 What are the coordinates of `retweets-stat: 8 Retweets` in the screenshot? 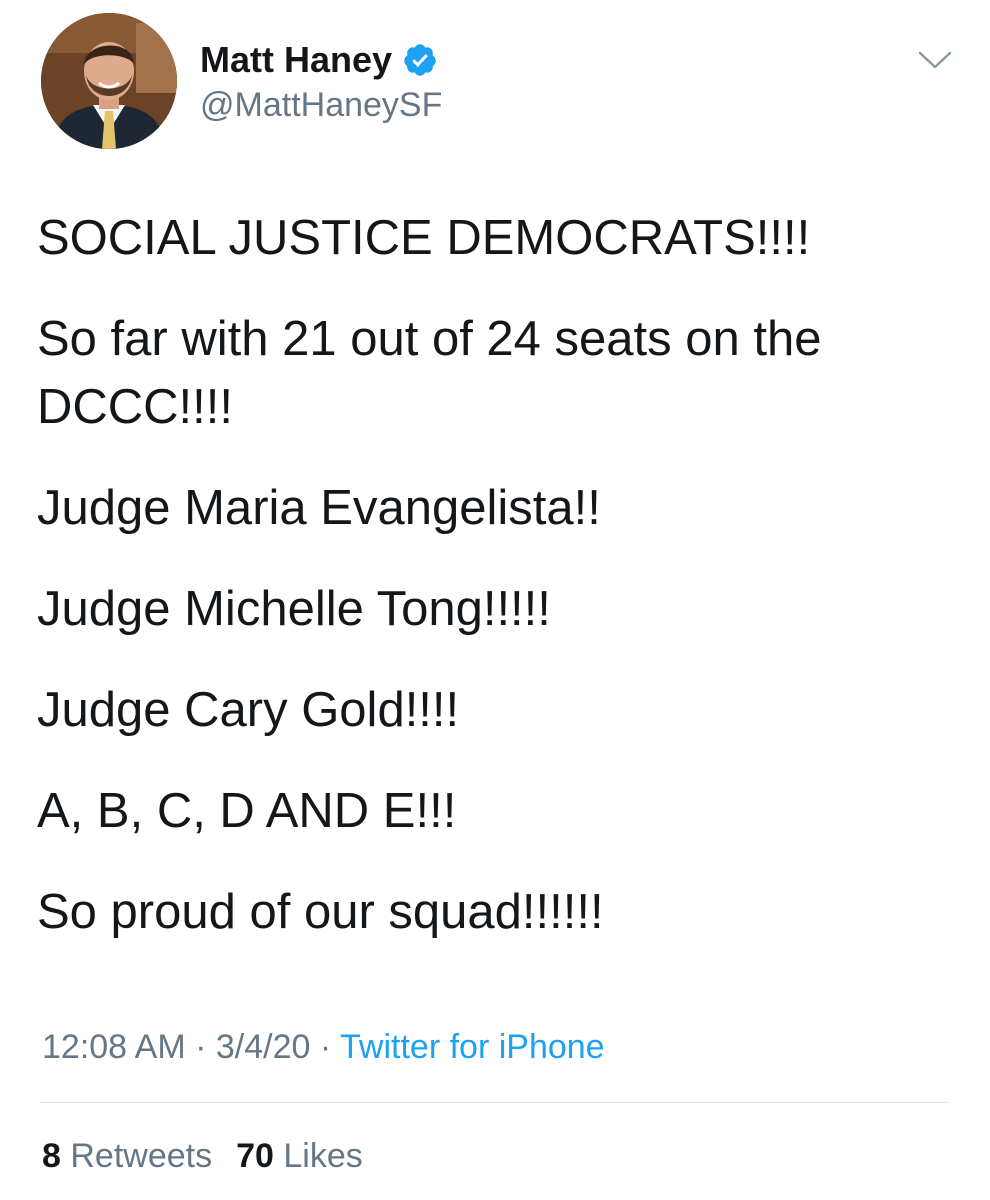 It's located at (127, 1156).